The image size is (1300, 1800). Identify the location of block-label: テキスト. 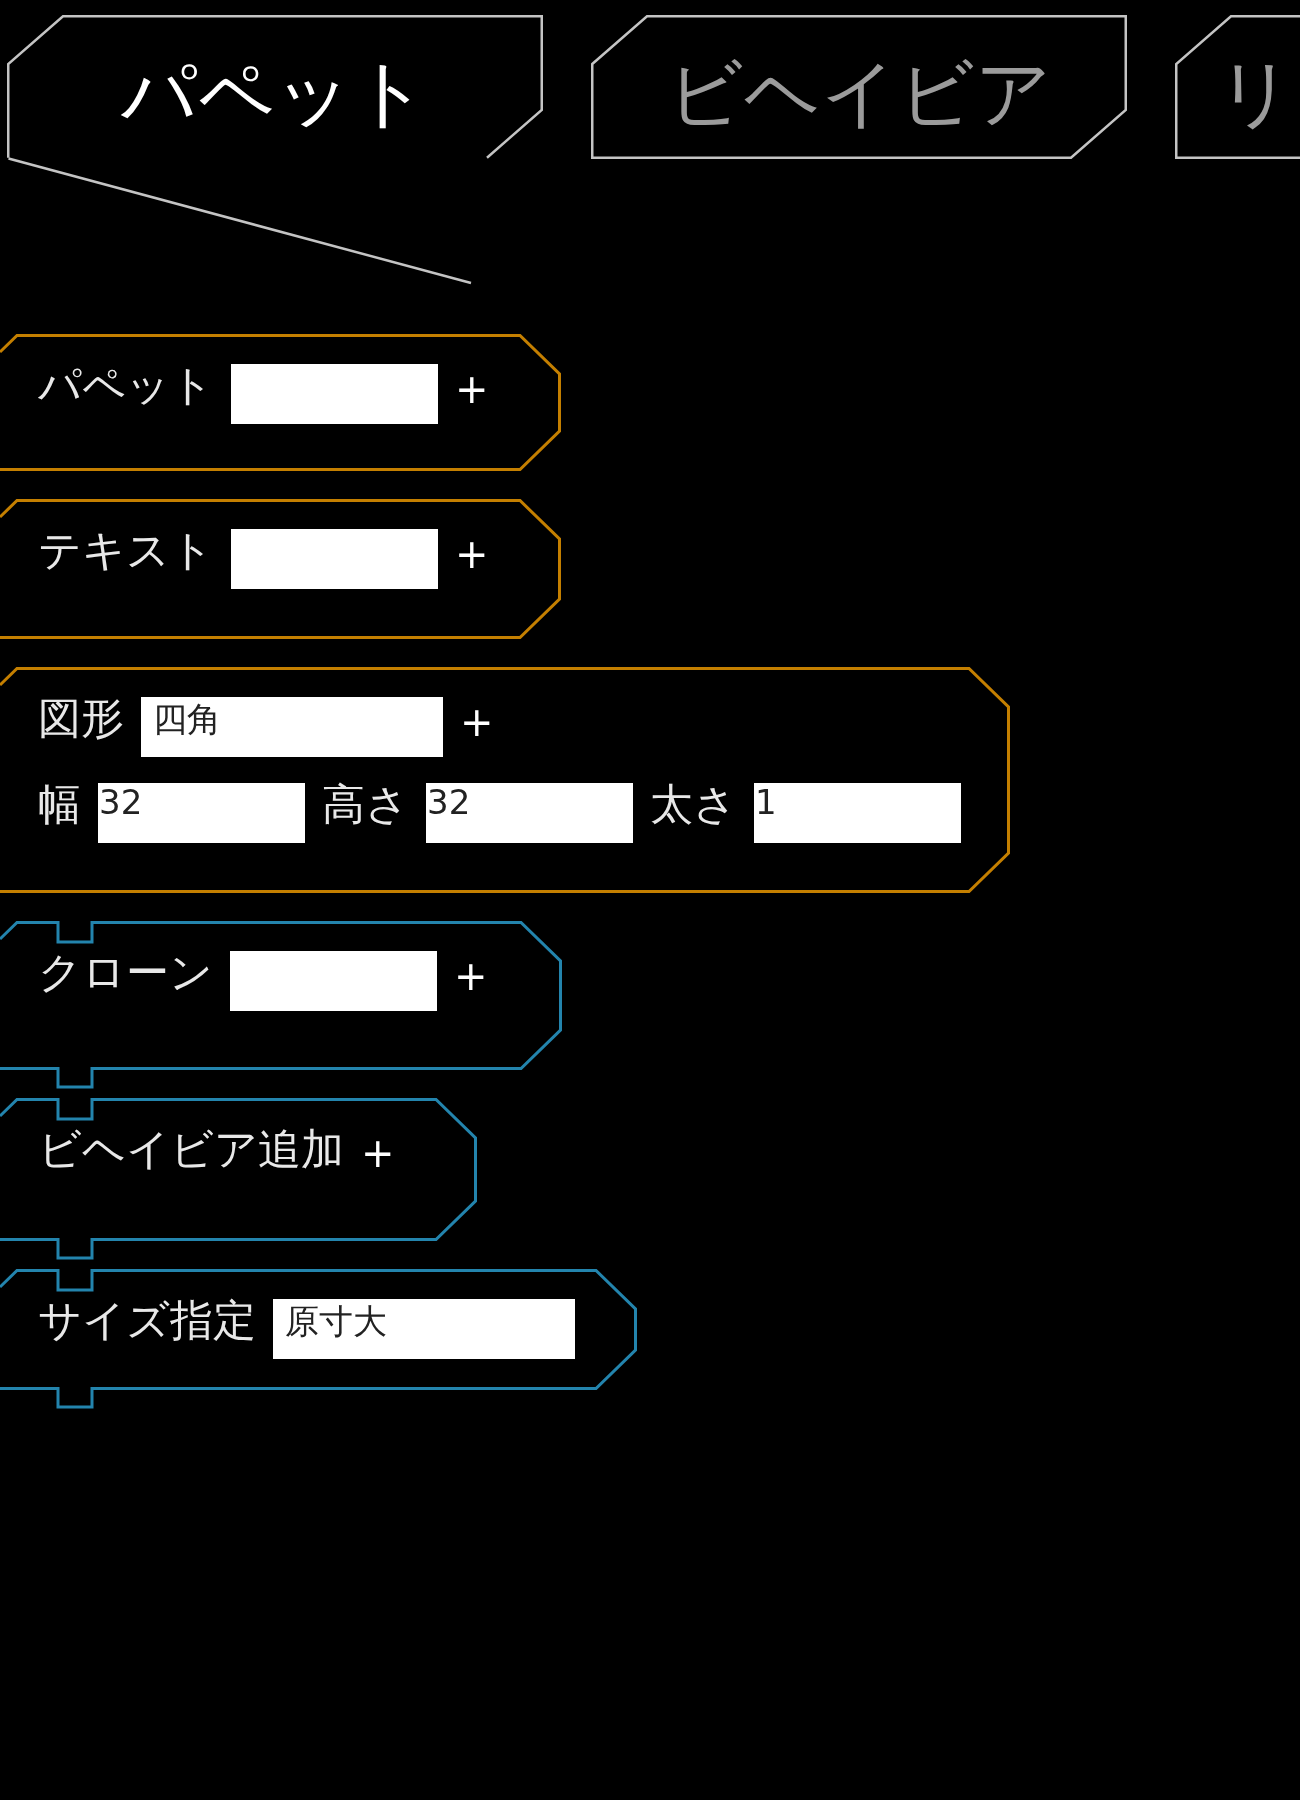
(126, 550).